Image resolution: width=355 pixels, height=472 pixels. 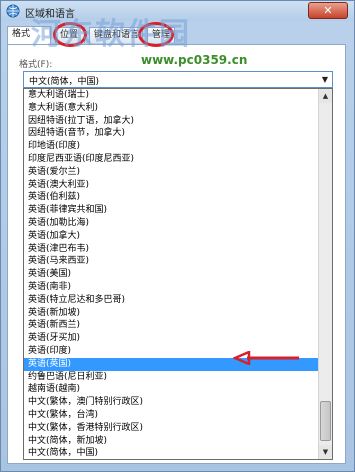 What do you see at coordinates (171, 146) in the screenshot?
I see `list-item: 印地语(印度)` at bounding box center [171, 146].